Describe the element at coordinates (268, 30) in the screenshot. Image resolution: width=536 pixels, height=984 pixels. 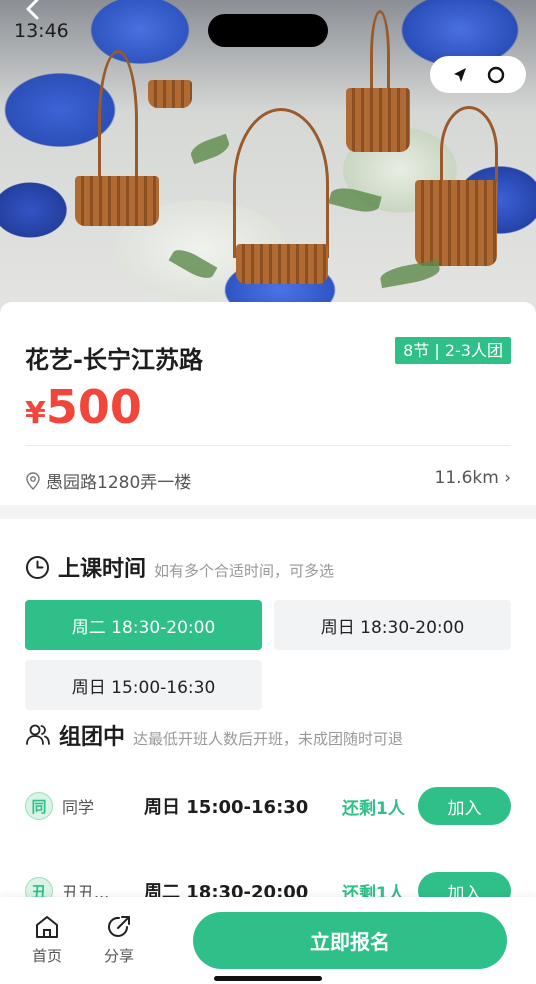
I see `dynamic-island` at that location.